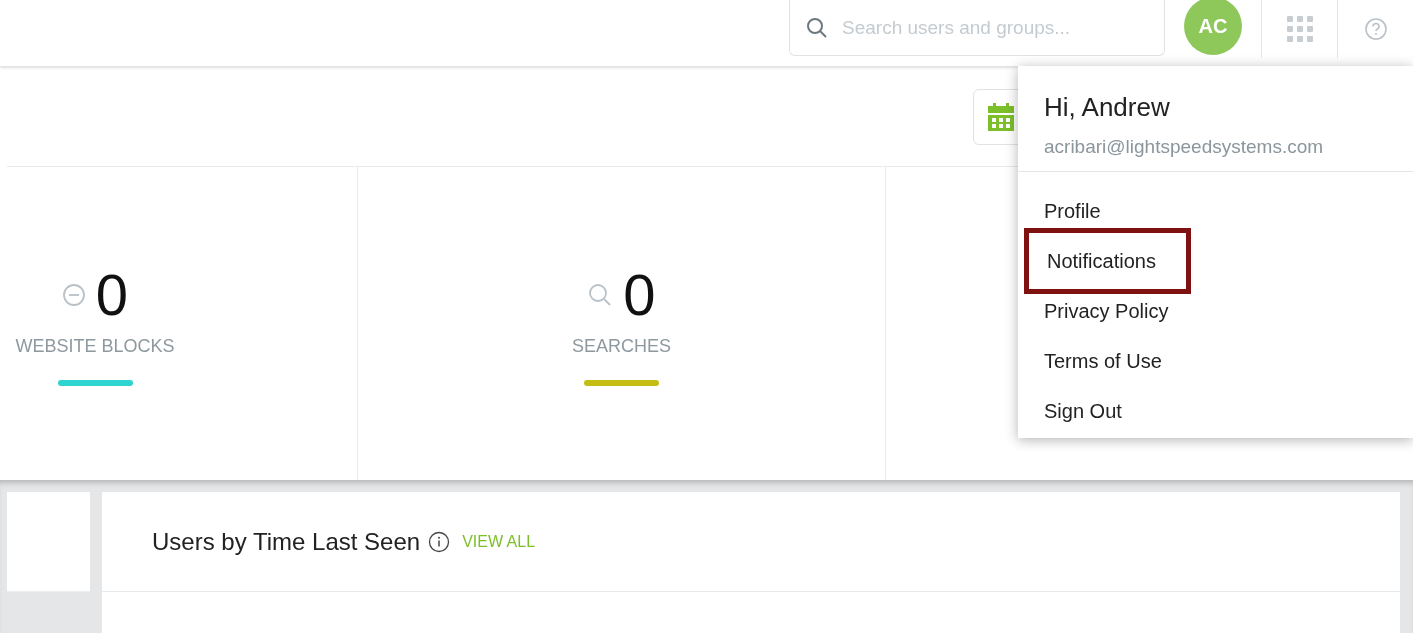 This screenshot has width=1413, height=633. Describe the element at coordinates (73, 295) in the screenshot. I see `minus-circle-icon` at that location.